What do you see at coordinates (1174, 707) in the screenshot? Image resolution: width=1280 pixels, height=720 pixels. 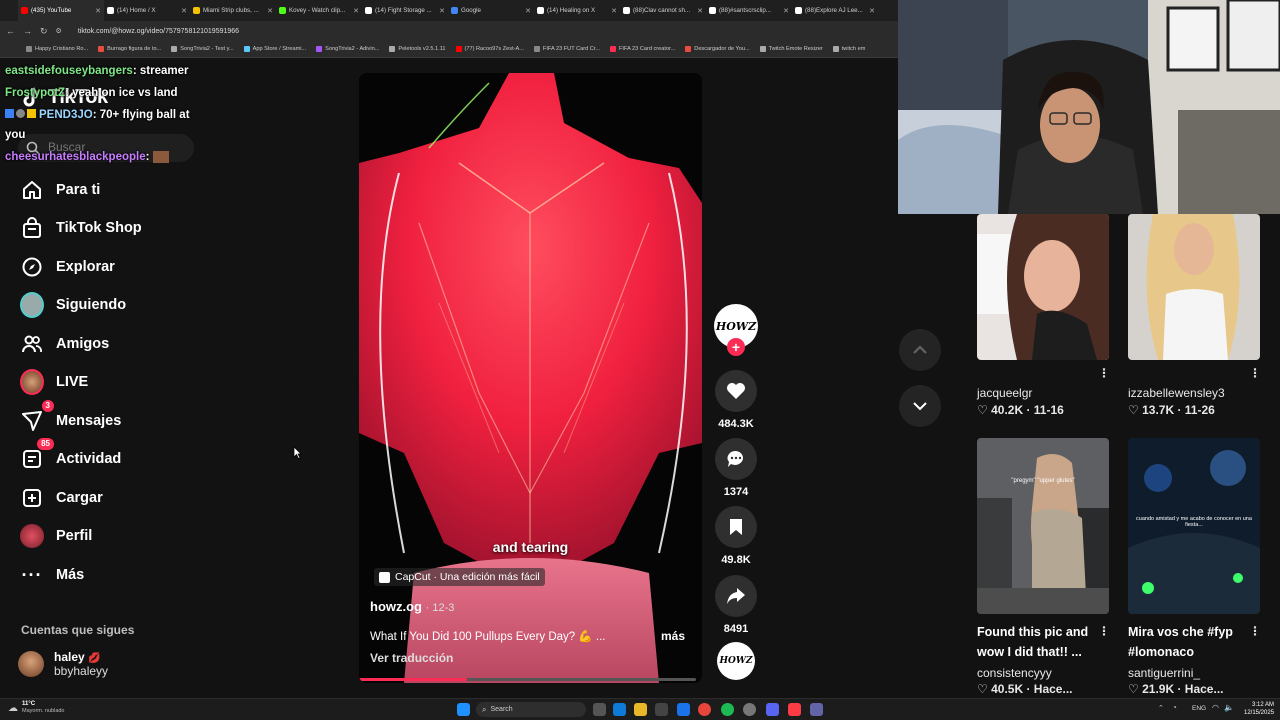 I see `network-icon: ◔` at bounding box center [1174, 707].